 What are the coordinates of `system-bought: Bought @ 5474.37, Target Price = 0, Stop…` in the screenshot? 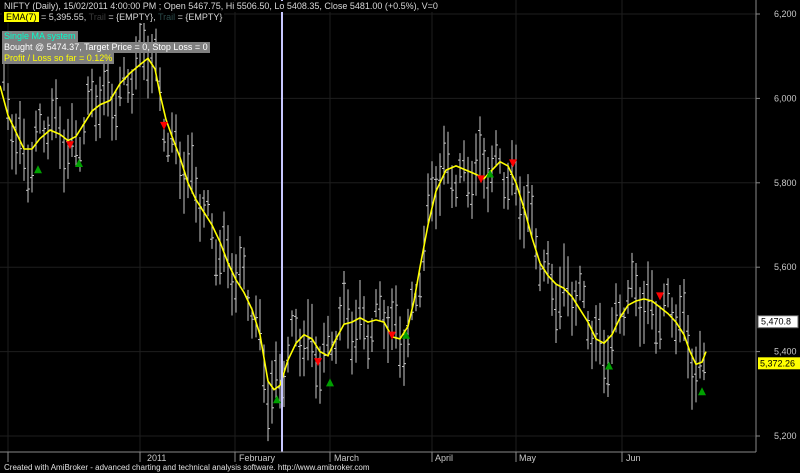 It's located at (106, 47).